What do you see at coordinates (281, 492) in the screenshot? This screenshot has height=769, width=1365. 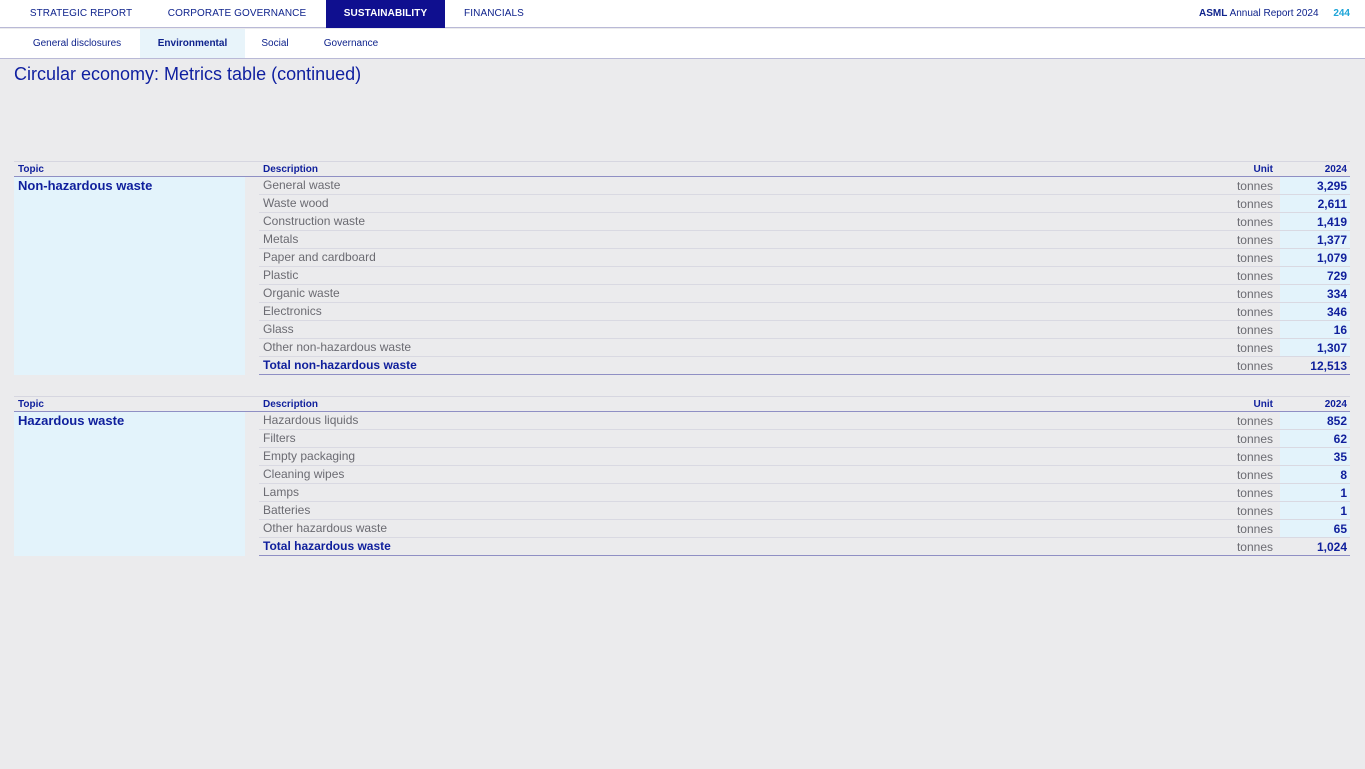 I see `row-description: Lamps` at bounding box center [281, 492].